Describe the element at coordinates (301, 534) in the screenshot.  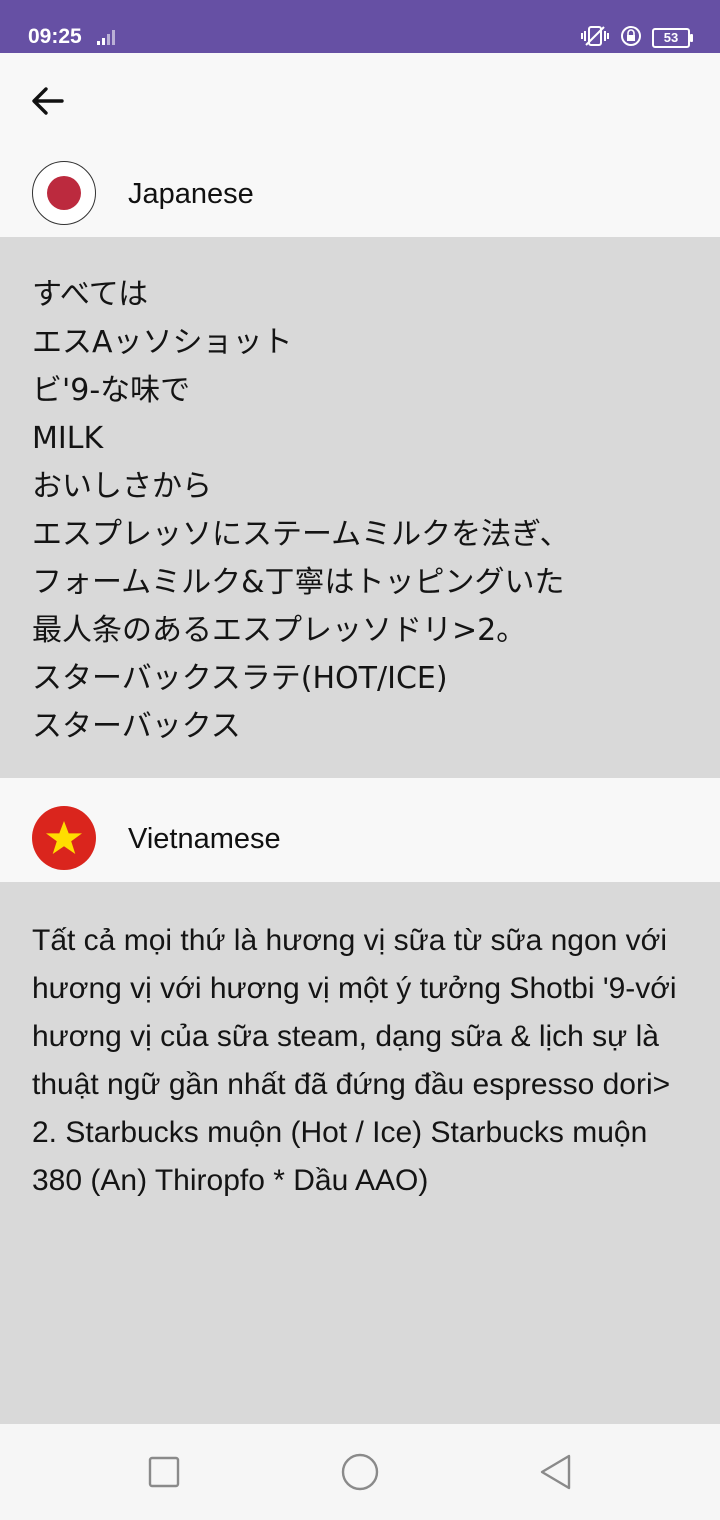
I see `japanese-text-line: エスプレッソにステームミルクを法ぎ、` at that location.